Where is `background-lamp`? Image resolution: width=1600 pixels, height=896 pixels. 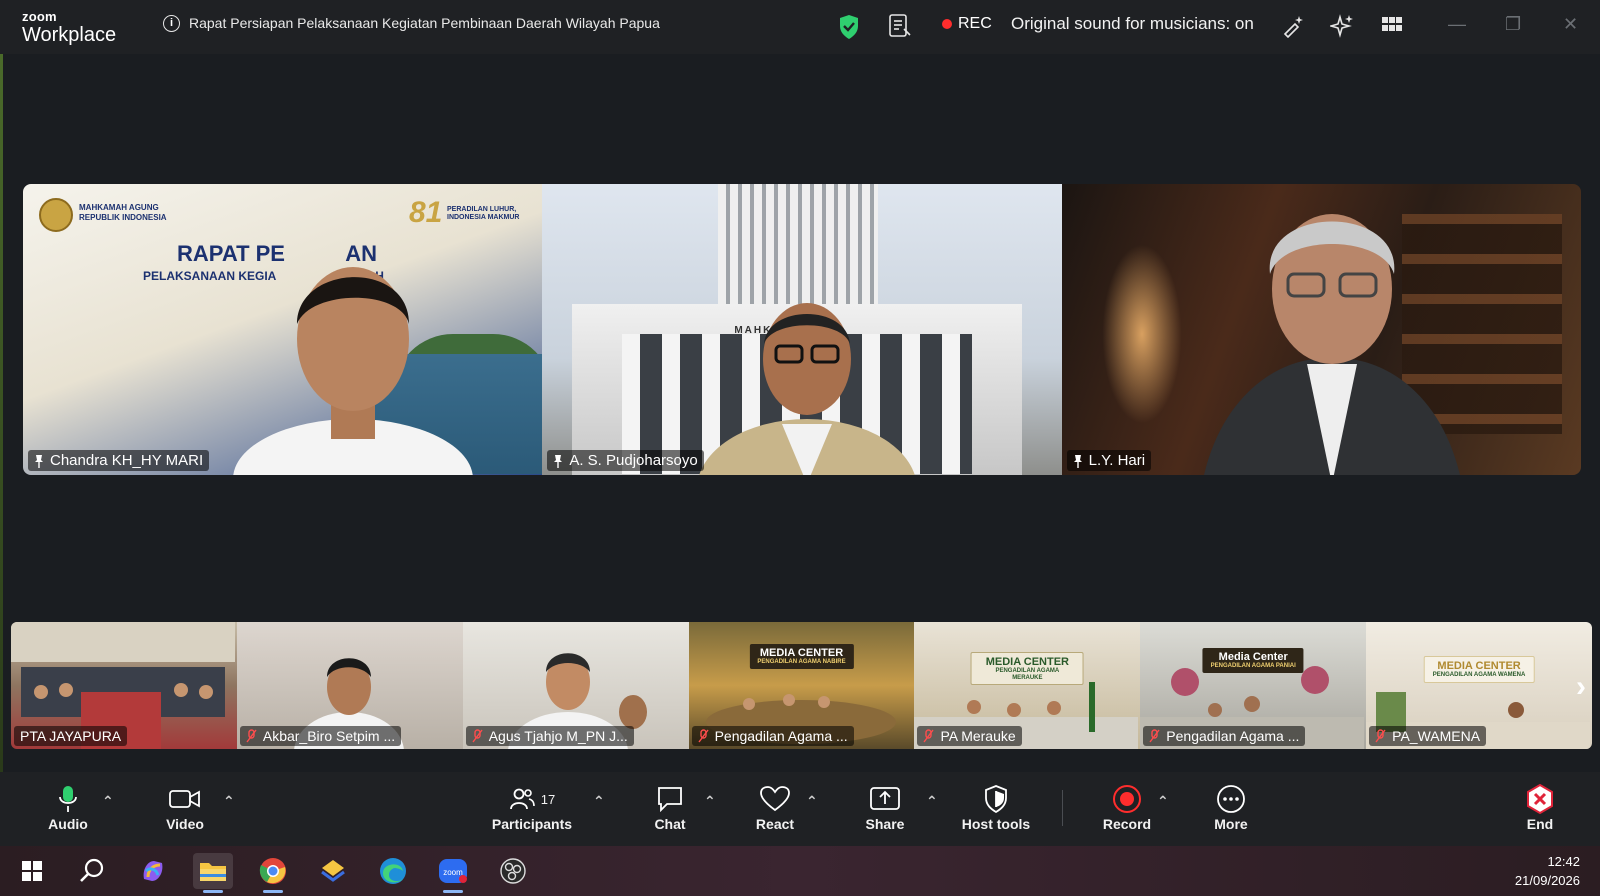 background-lamp is located at coordinates (1141, 334).